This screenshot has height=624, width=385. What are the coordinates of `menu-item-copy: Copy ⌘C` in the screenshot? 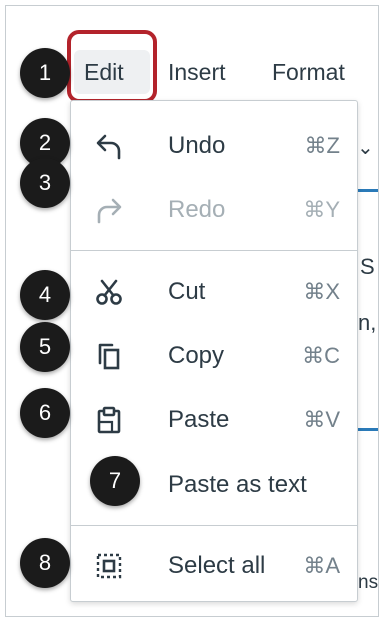 It's located at (214, 356).